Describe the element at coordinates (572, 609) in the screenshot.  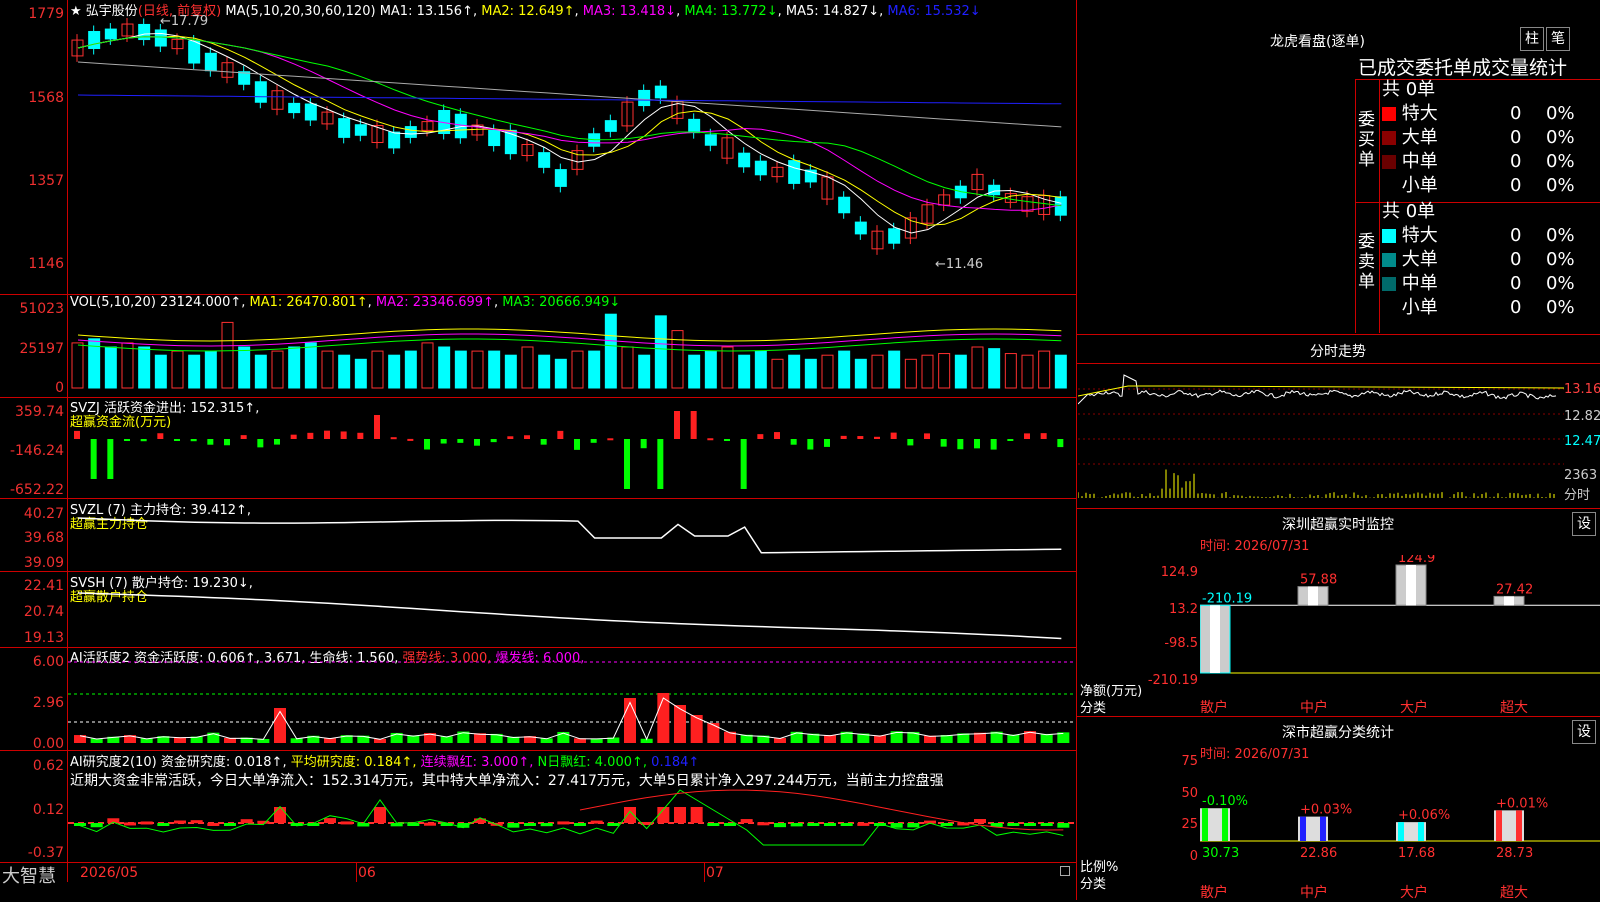
I see `retail-position-chart` at that location.